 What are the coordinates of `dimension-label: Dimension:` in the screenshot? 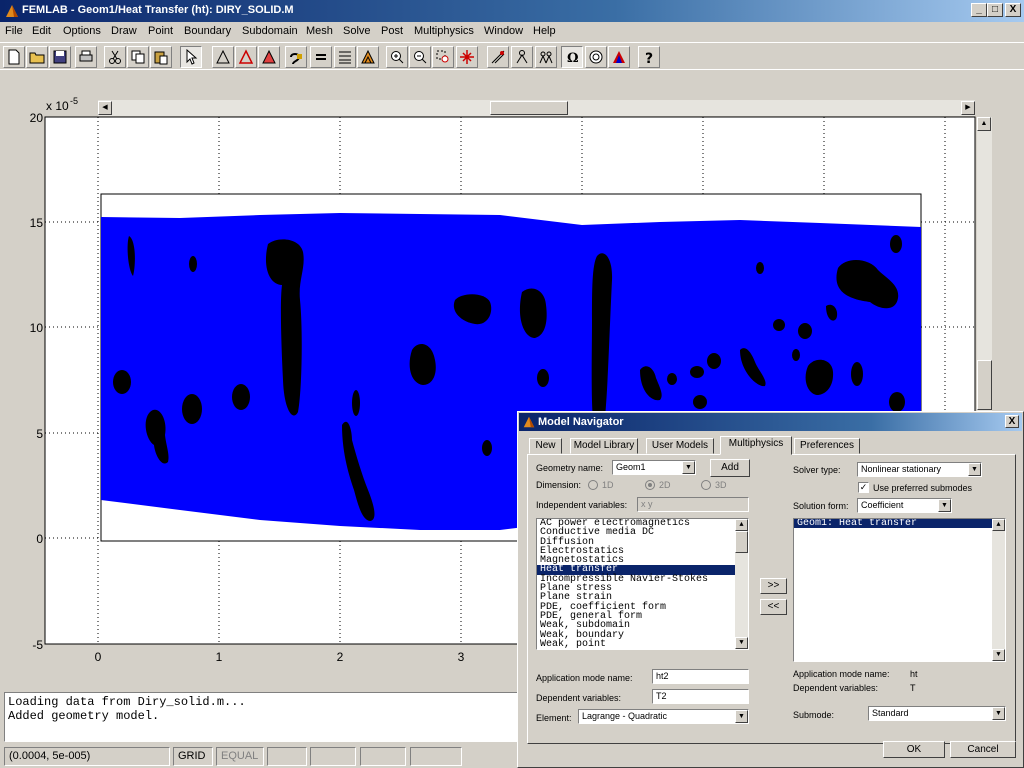 It's located at (559, 485).